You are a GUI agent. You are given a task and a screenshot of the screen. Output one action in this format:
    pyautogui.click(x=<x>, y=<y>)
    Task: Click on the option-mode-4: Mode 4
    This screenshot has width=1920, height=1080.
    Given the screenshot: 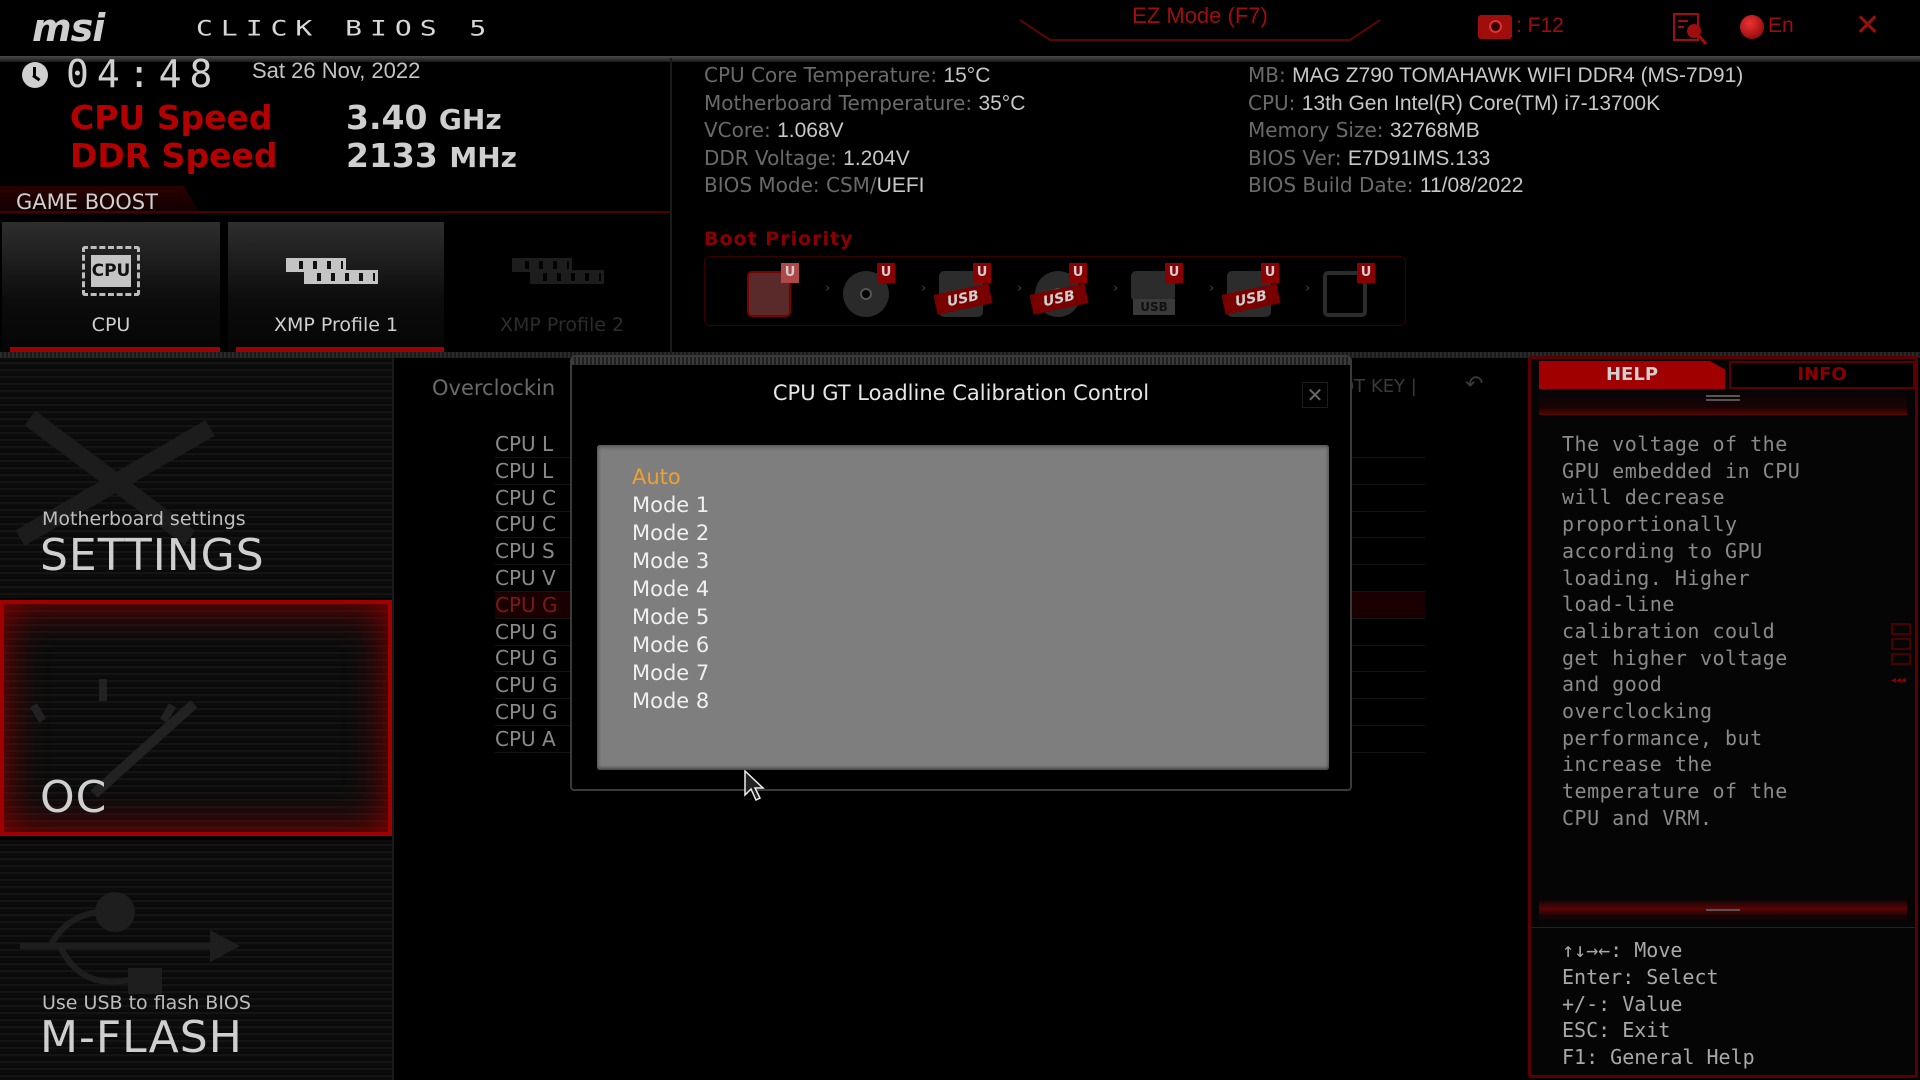 What is the action you would take?
    pyautogui.click(x=980, y=589)
    